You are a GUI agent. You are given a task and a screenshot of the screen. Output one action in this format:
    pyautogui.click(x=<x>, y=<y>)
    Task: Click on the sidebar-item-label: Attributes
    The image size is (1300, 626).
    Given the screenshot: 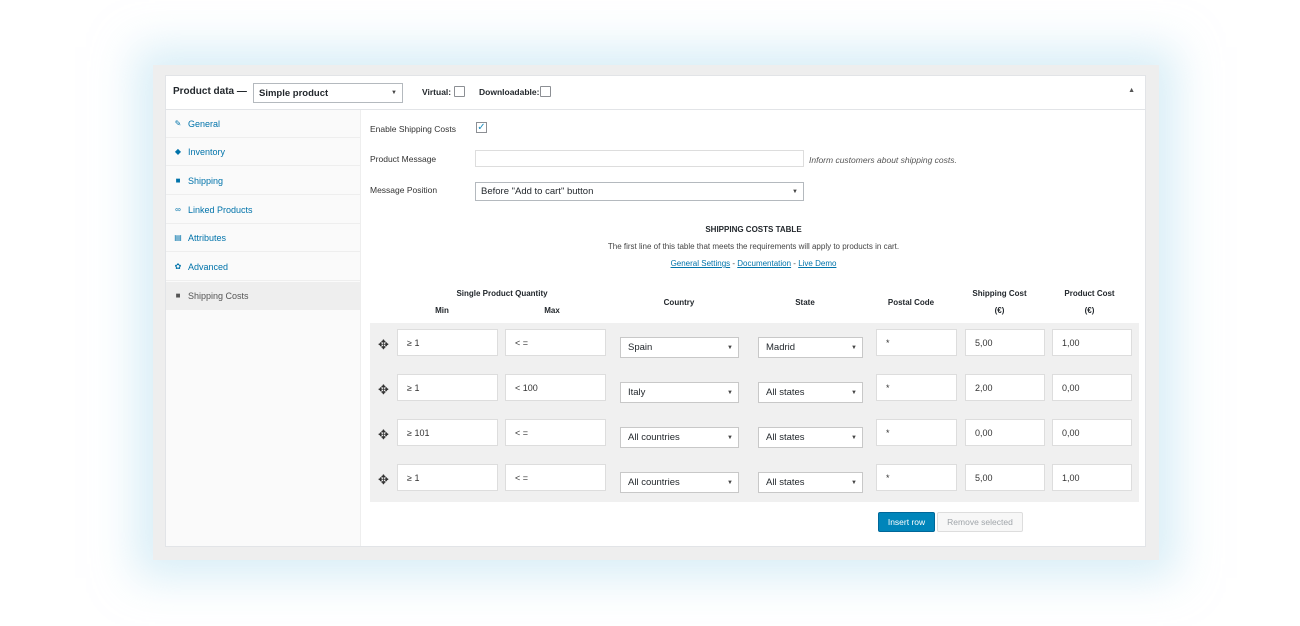 What is the action you would take?
    pyautogui.click(x=207, y=237)
    